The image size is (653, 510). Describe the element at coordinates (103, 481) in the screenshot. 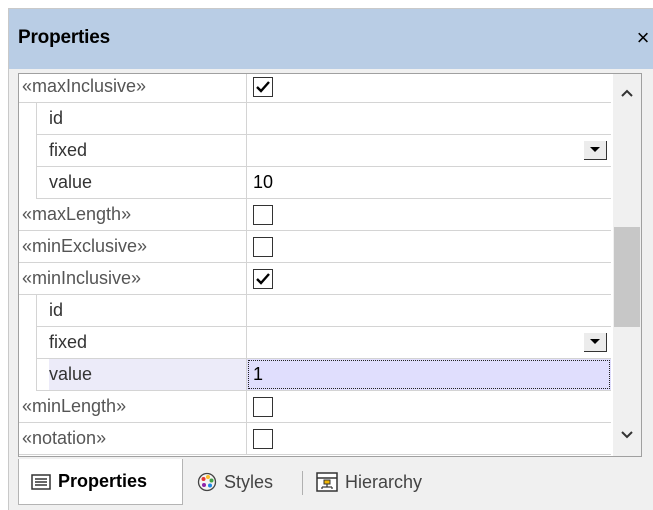

I see `tab-properties-label: Properties` at that location.